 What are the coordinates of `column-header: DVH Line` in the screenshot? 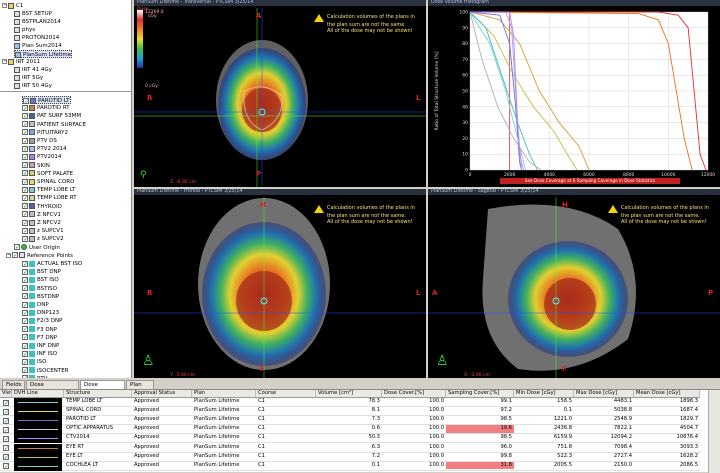 It's located at (38, 394).